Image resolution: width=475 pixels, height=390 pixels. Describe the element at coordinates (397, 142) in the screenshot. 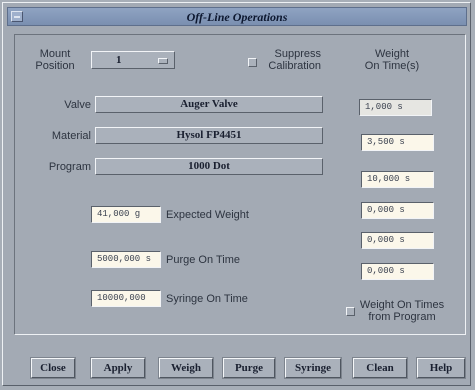

I see `weight-time-field-2: 3,500 s` at that location.